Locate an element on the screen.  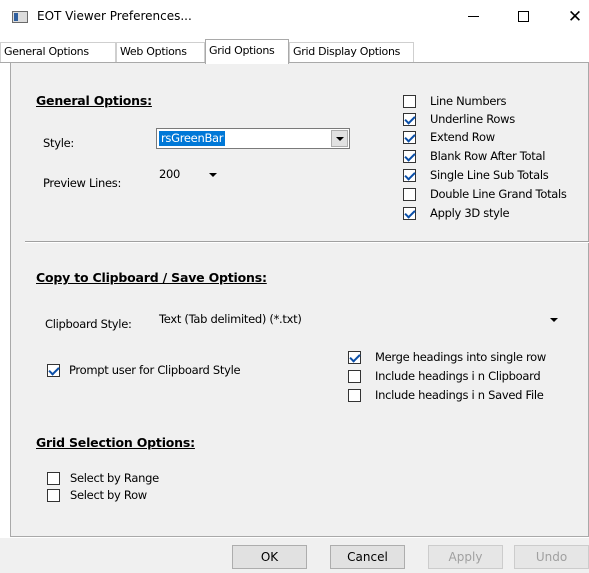
select-by-range-checkbox is located at coordinates (53, 478).